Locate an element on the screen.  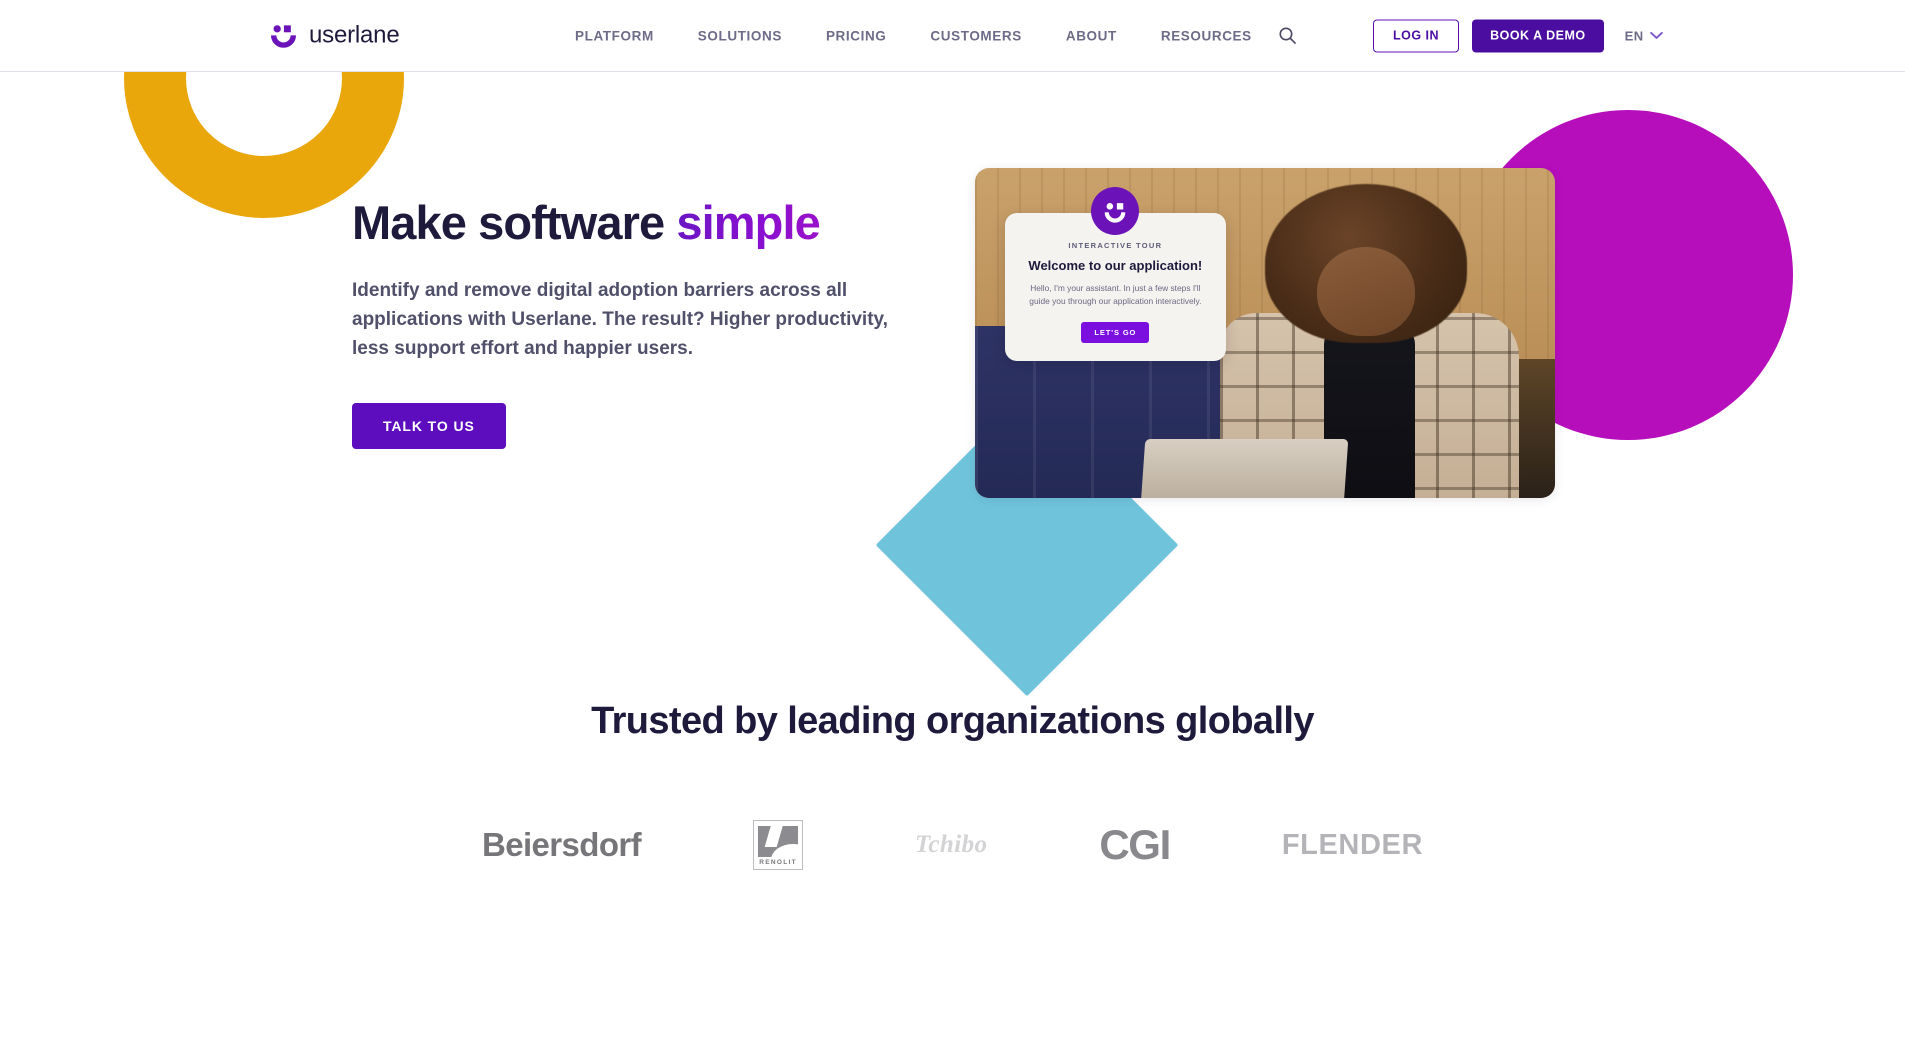
search-button is located at coordinates (1287, 36).